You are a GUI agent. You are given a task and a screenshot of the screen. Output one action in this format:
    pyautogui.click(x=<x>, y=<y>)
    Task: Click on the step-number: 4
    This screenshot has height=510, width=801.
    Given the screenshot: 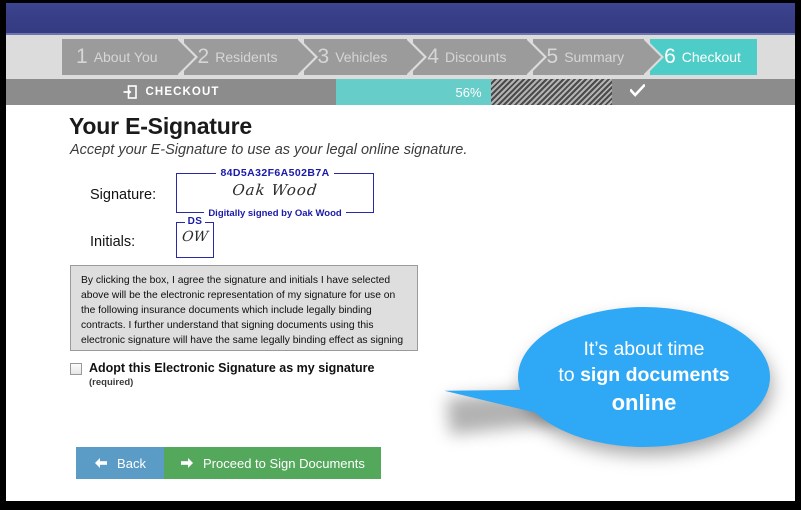 What is the action you would take?
    pyautogui.click(x=433, y=56)
    